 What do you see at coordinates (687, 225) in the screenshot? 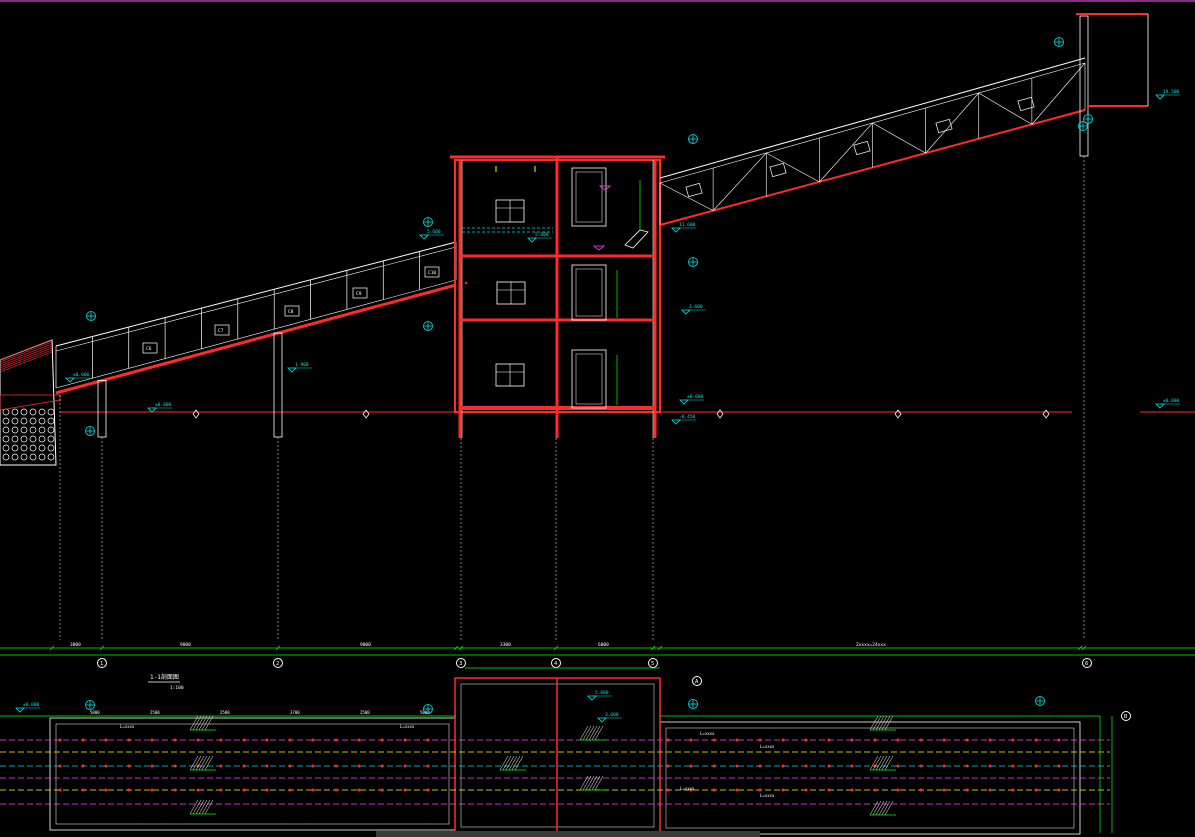
I see `elevation-tag: 11.600` at bounding box center [687, 225].